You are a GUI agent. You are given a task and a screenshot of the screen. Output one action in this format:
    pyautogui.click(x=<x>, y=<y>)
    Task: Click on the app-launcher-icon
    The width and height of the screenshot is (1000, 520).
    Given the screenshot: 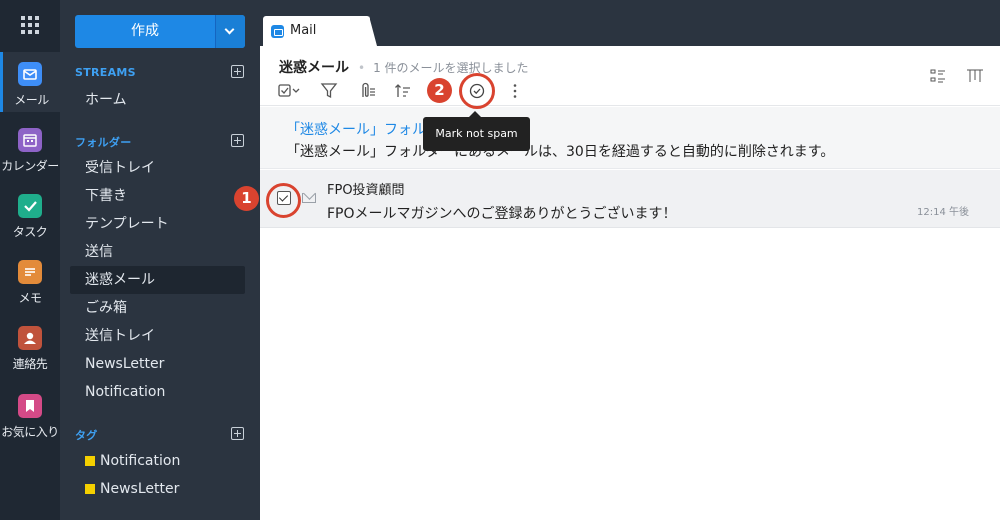 What is the action you would take?
    pyautogui.click(x=30, y=25)
    